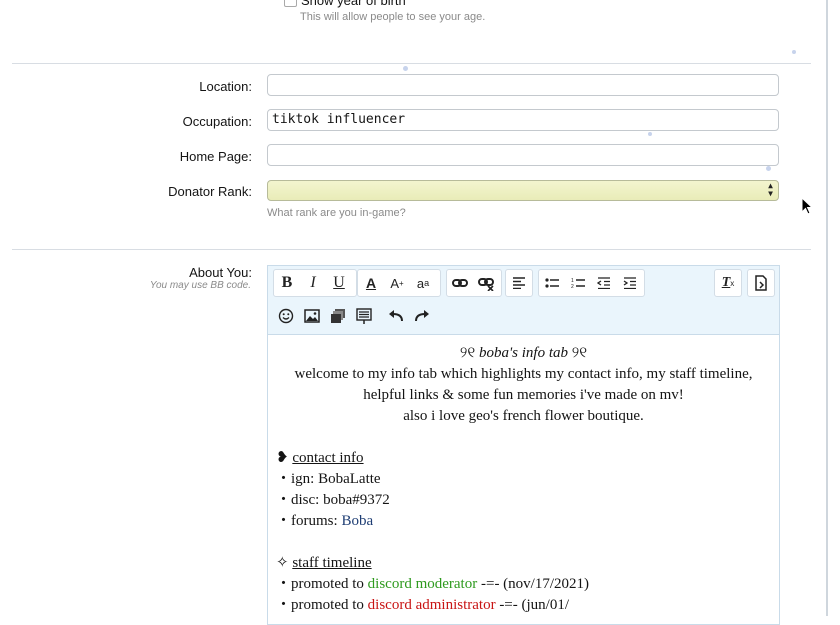 This screenshot has height=625, width=840. What do you see at coordinates (336, 213) in the screenshot?
I see `donator-rank-hint: What rank are you in-game?` at bounding box center [336, 213].